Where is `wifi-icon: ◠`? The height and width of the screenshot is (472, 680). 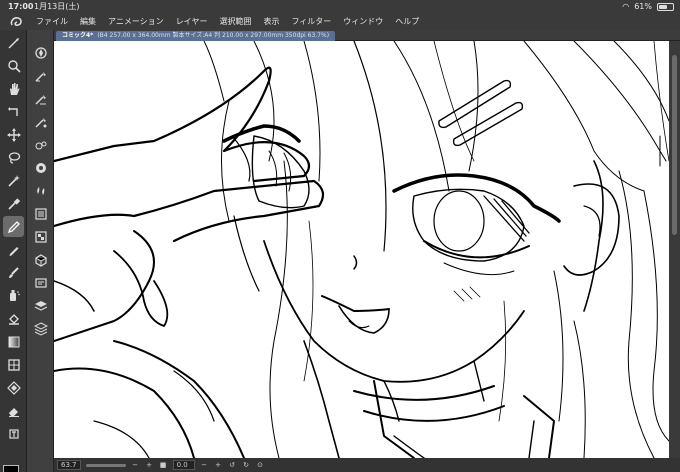 wifi-icon: ◠ is located at coordinates (626, 6).